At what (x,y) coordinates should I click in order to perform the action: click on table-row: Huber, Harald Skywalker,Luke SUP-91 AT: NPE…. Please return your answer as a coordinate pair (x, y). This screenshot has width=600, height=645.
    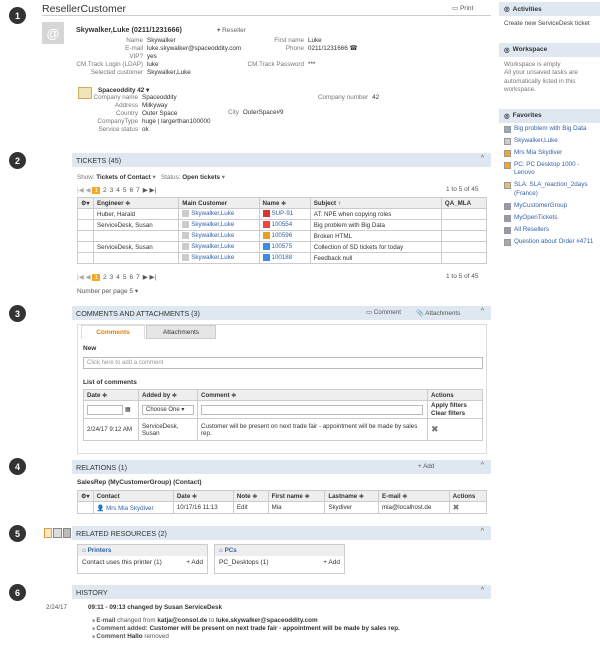
    Looking at the image, I should click on (282, 214).